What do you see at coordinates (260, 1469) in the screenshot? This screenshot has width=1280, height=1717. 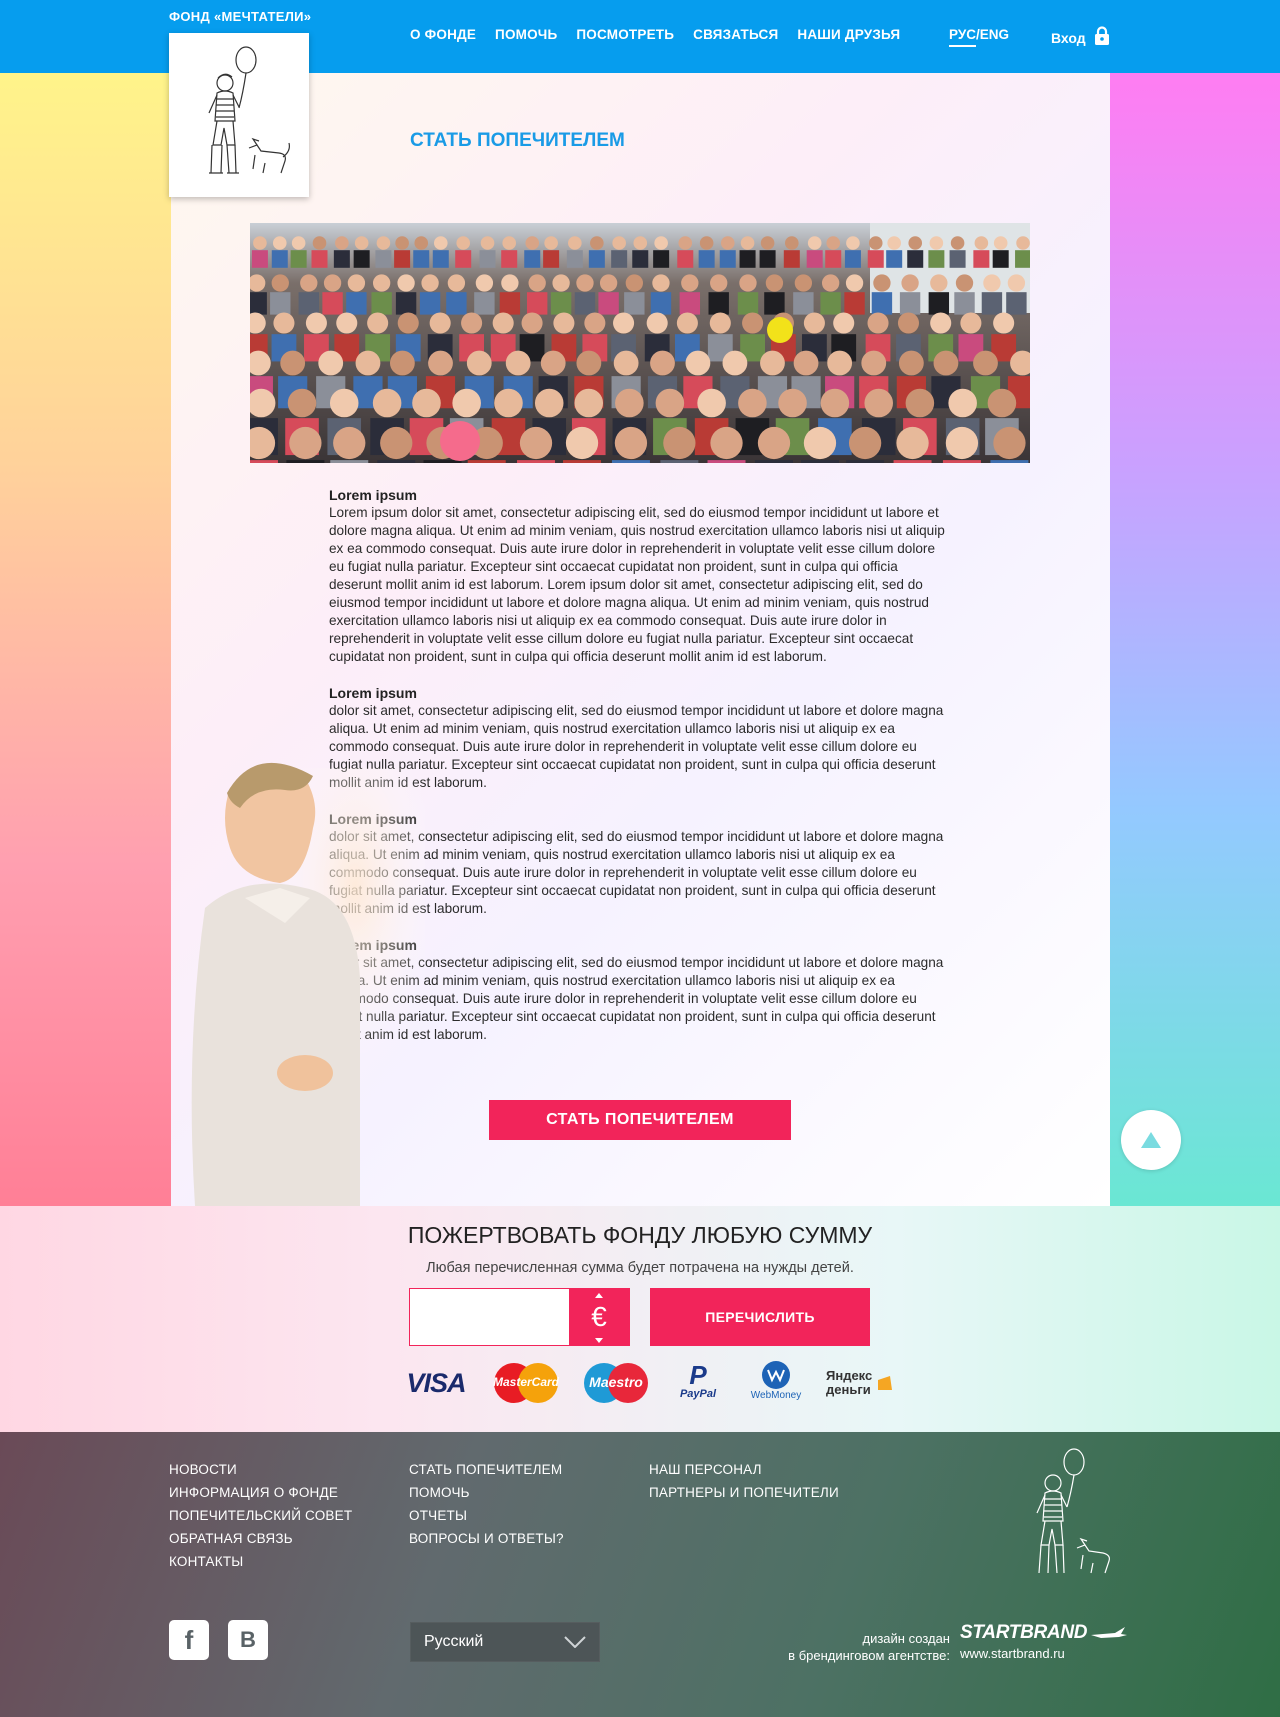 I see `footer-link-news: НОВОСТИ` at bounding box center [260, 1469].